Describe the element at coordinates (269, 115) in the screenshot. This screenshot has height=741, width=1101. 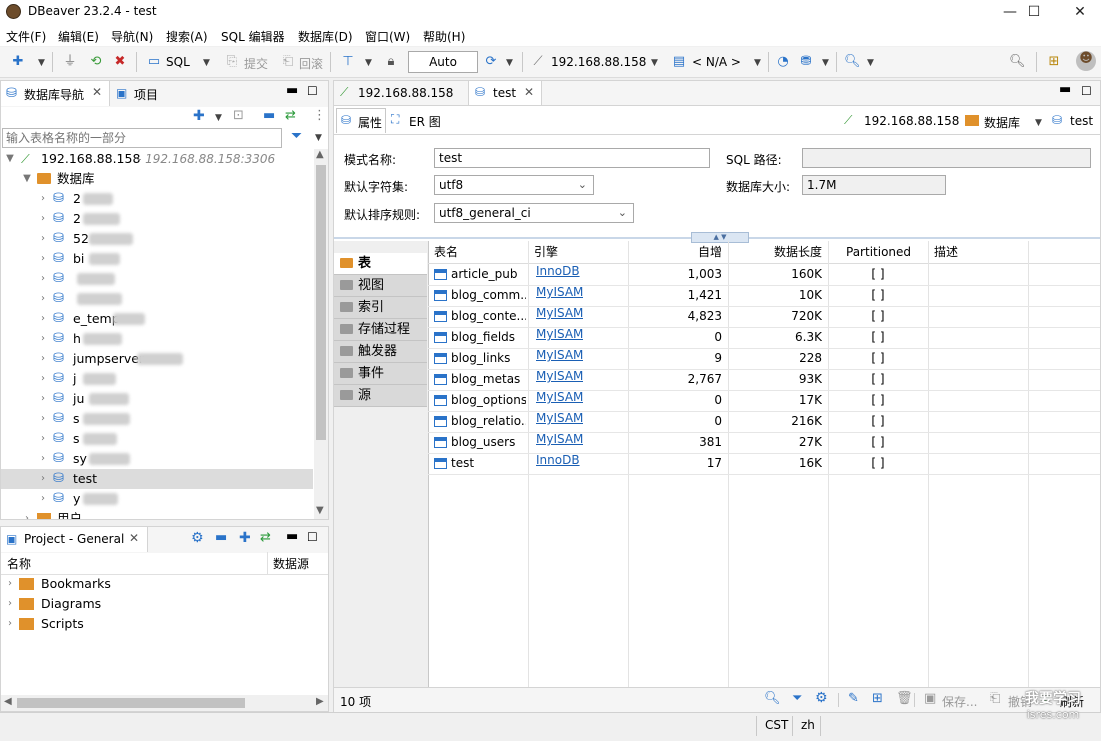
I see `collapse-all-icon: ▬` at that location.